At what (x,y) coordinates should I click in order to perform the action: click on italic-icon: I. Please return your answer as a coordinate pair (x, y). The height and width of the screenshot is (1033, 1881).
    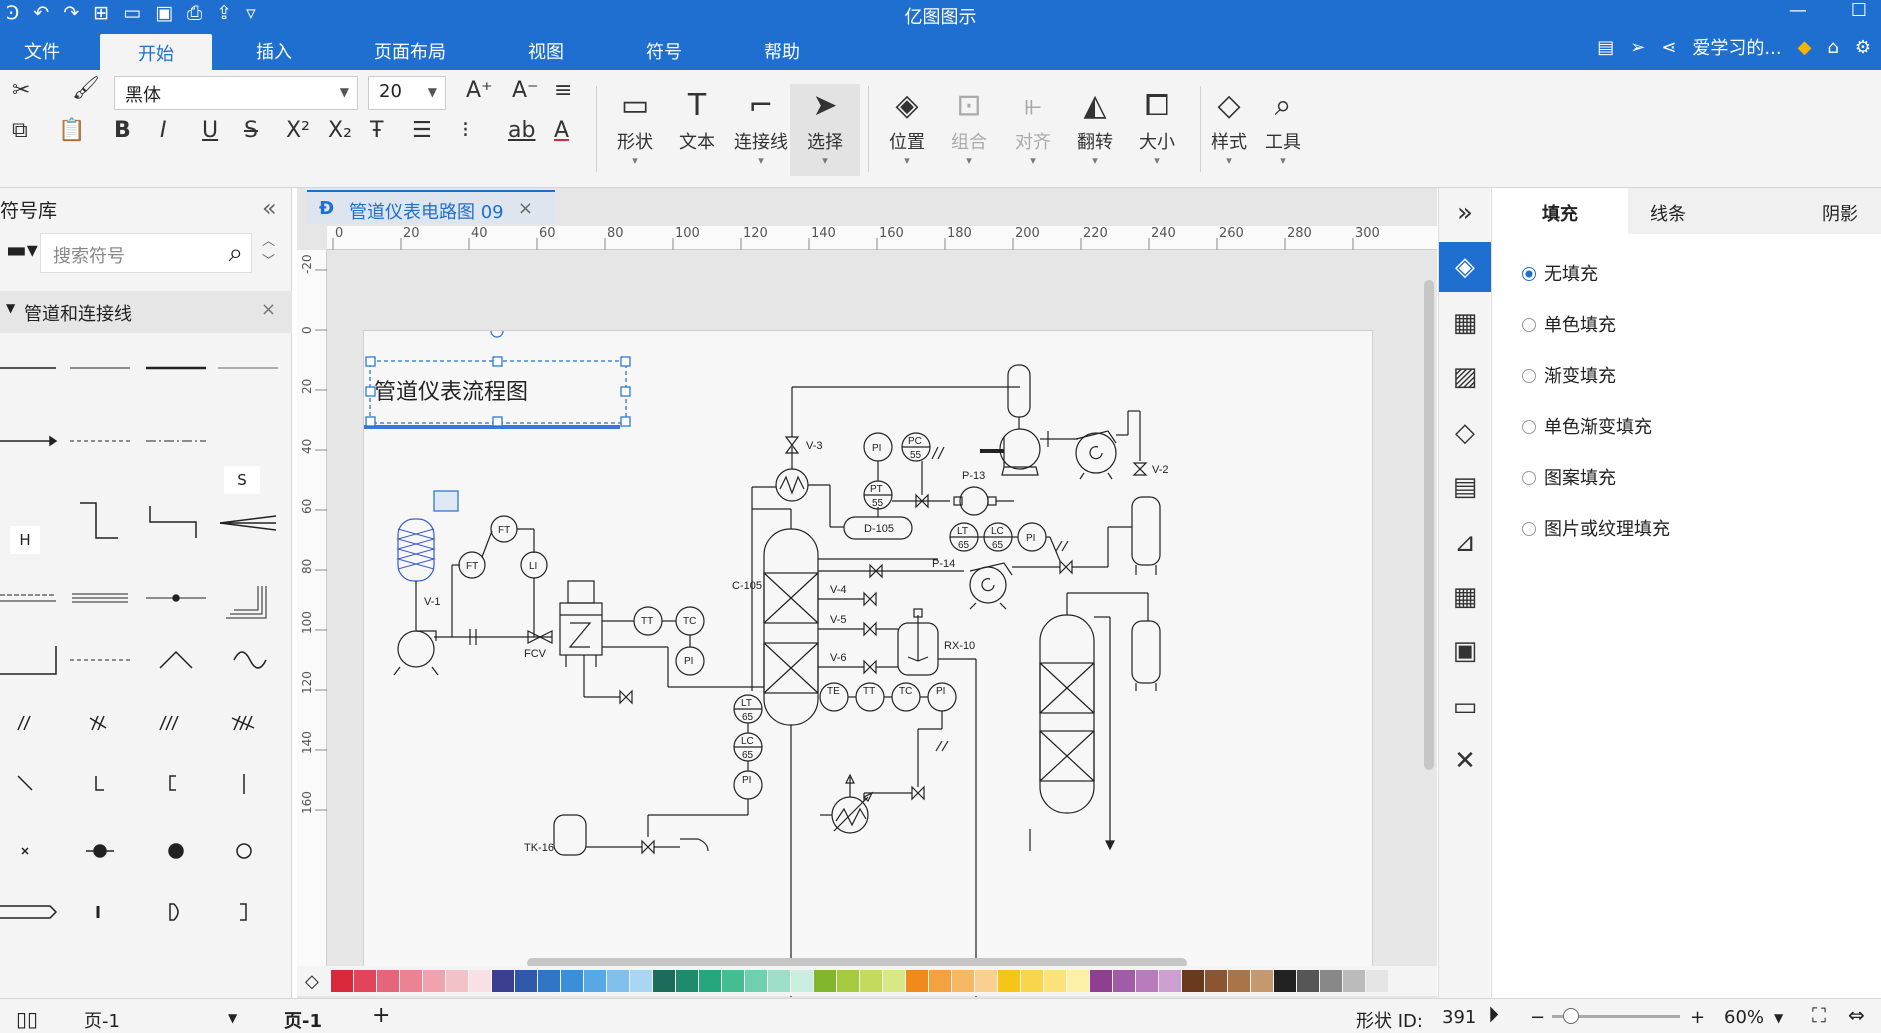
    Looking at the image, I should click on (163, 130).